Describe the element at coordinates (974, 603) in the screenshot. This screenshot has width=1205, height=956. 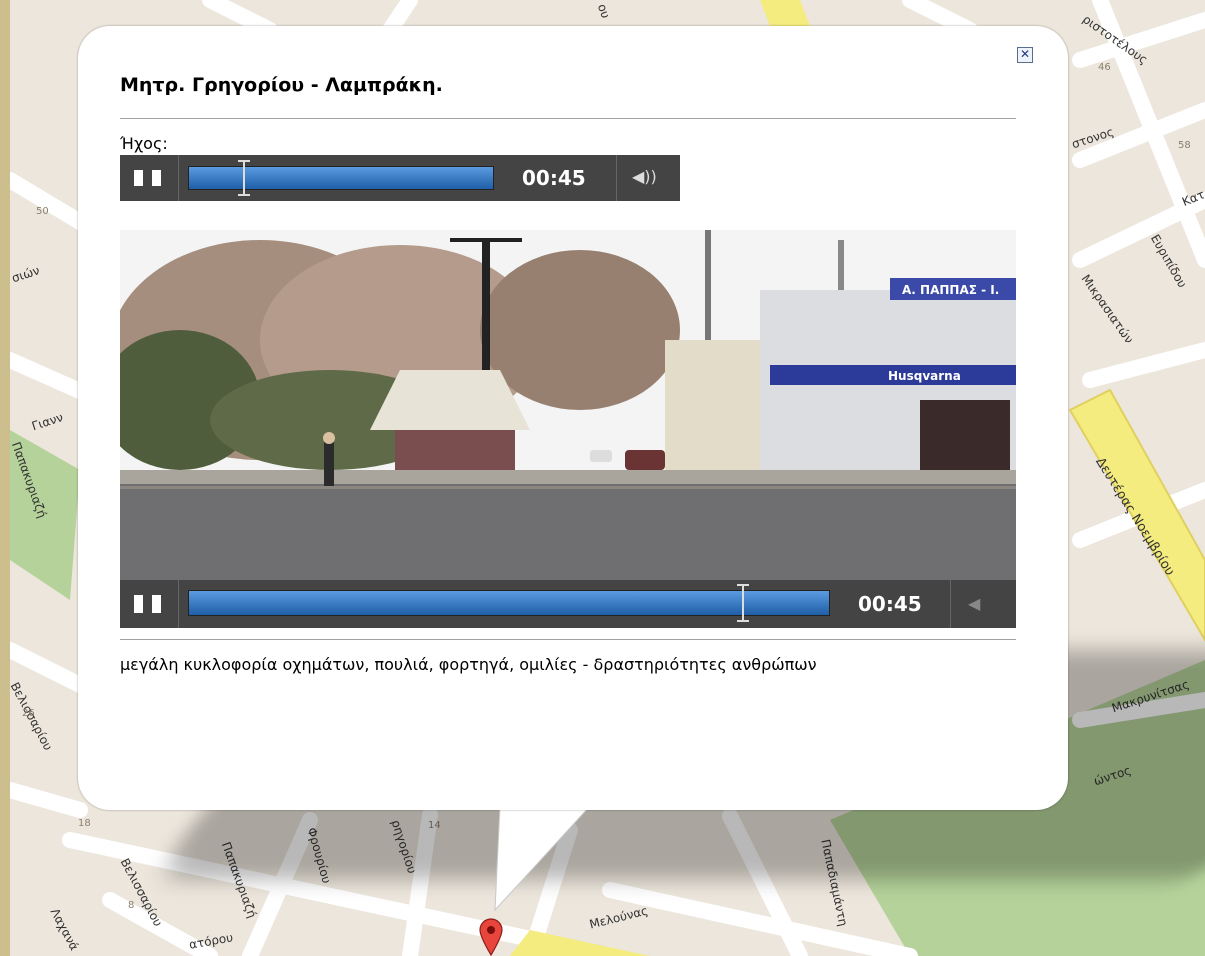
I see `volume-icon: ◀` at that location.